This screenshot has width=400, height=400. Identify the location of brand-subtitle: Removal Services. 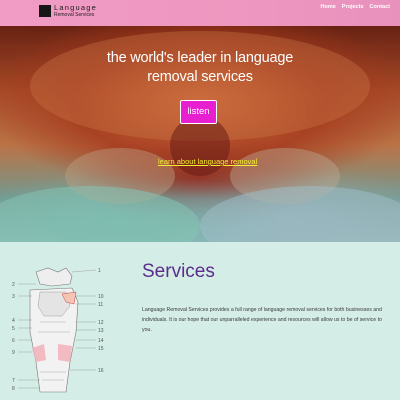
(74, 14).